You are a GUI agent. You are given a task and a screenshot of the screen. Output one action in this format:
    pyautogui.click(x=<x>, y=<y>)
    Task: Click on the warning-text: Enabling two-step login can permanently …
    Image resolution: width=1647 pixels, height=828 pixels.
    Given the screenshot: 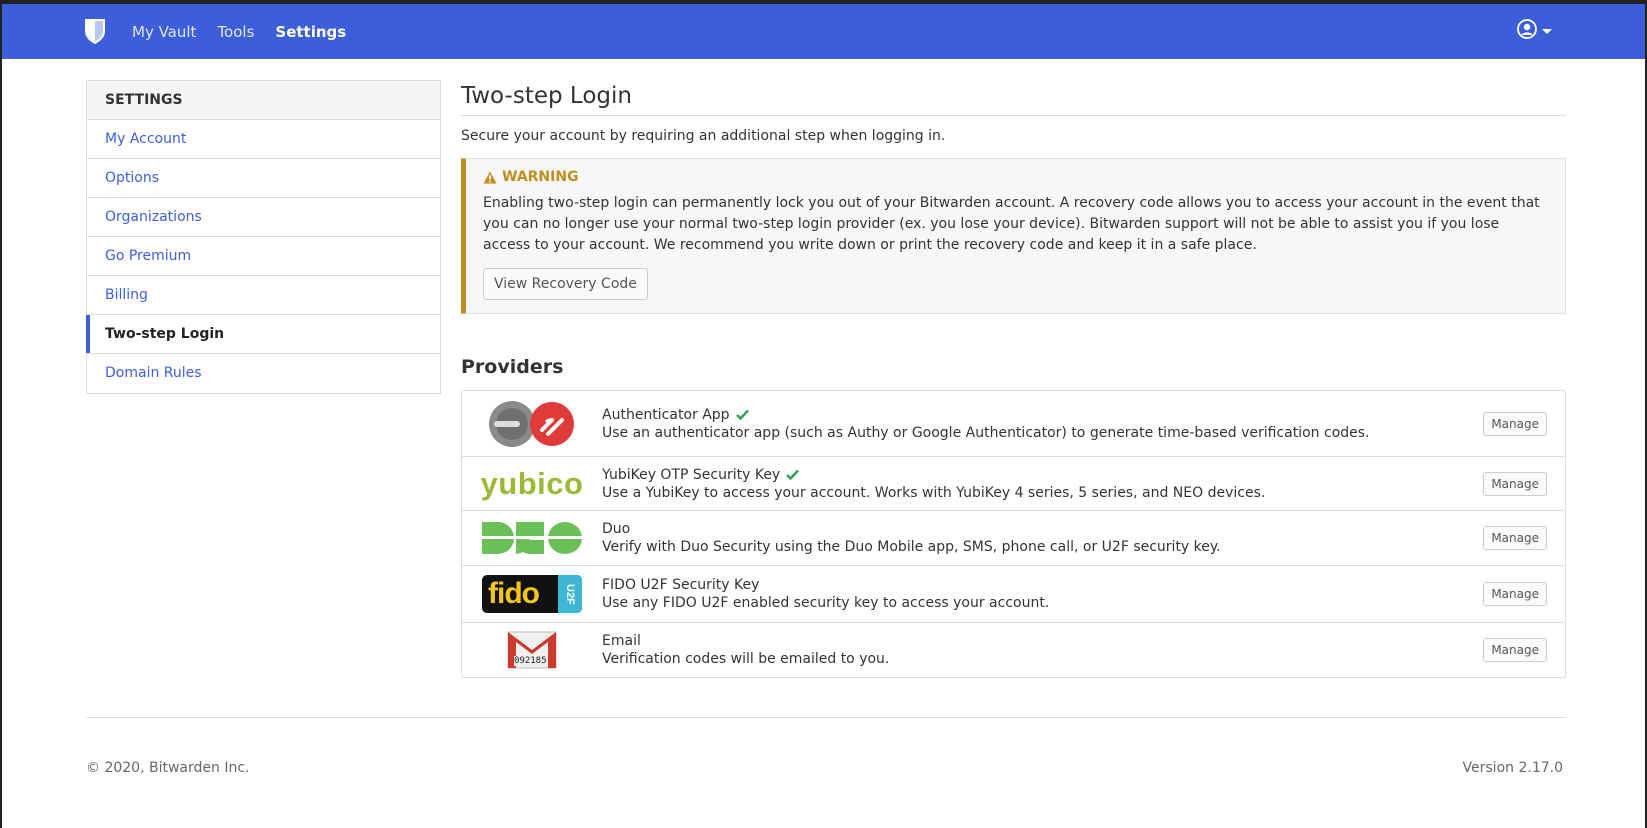 What is the action you would take?
    pyautogui.click(x=1011, y=224)
    